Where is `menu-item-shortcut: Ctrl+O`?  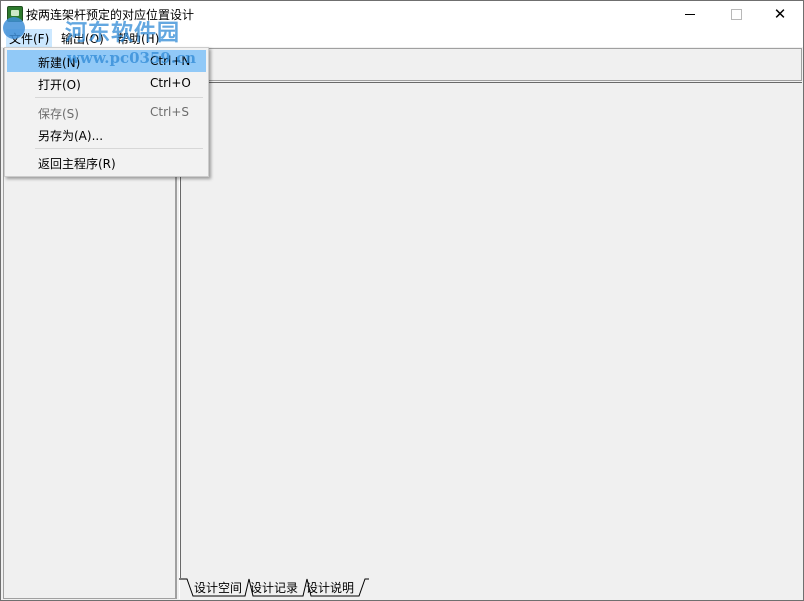
menu-item-shortcut: Ctrl+O is located at coordinates (170, 83).